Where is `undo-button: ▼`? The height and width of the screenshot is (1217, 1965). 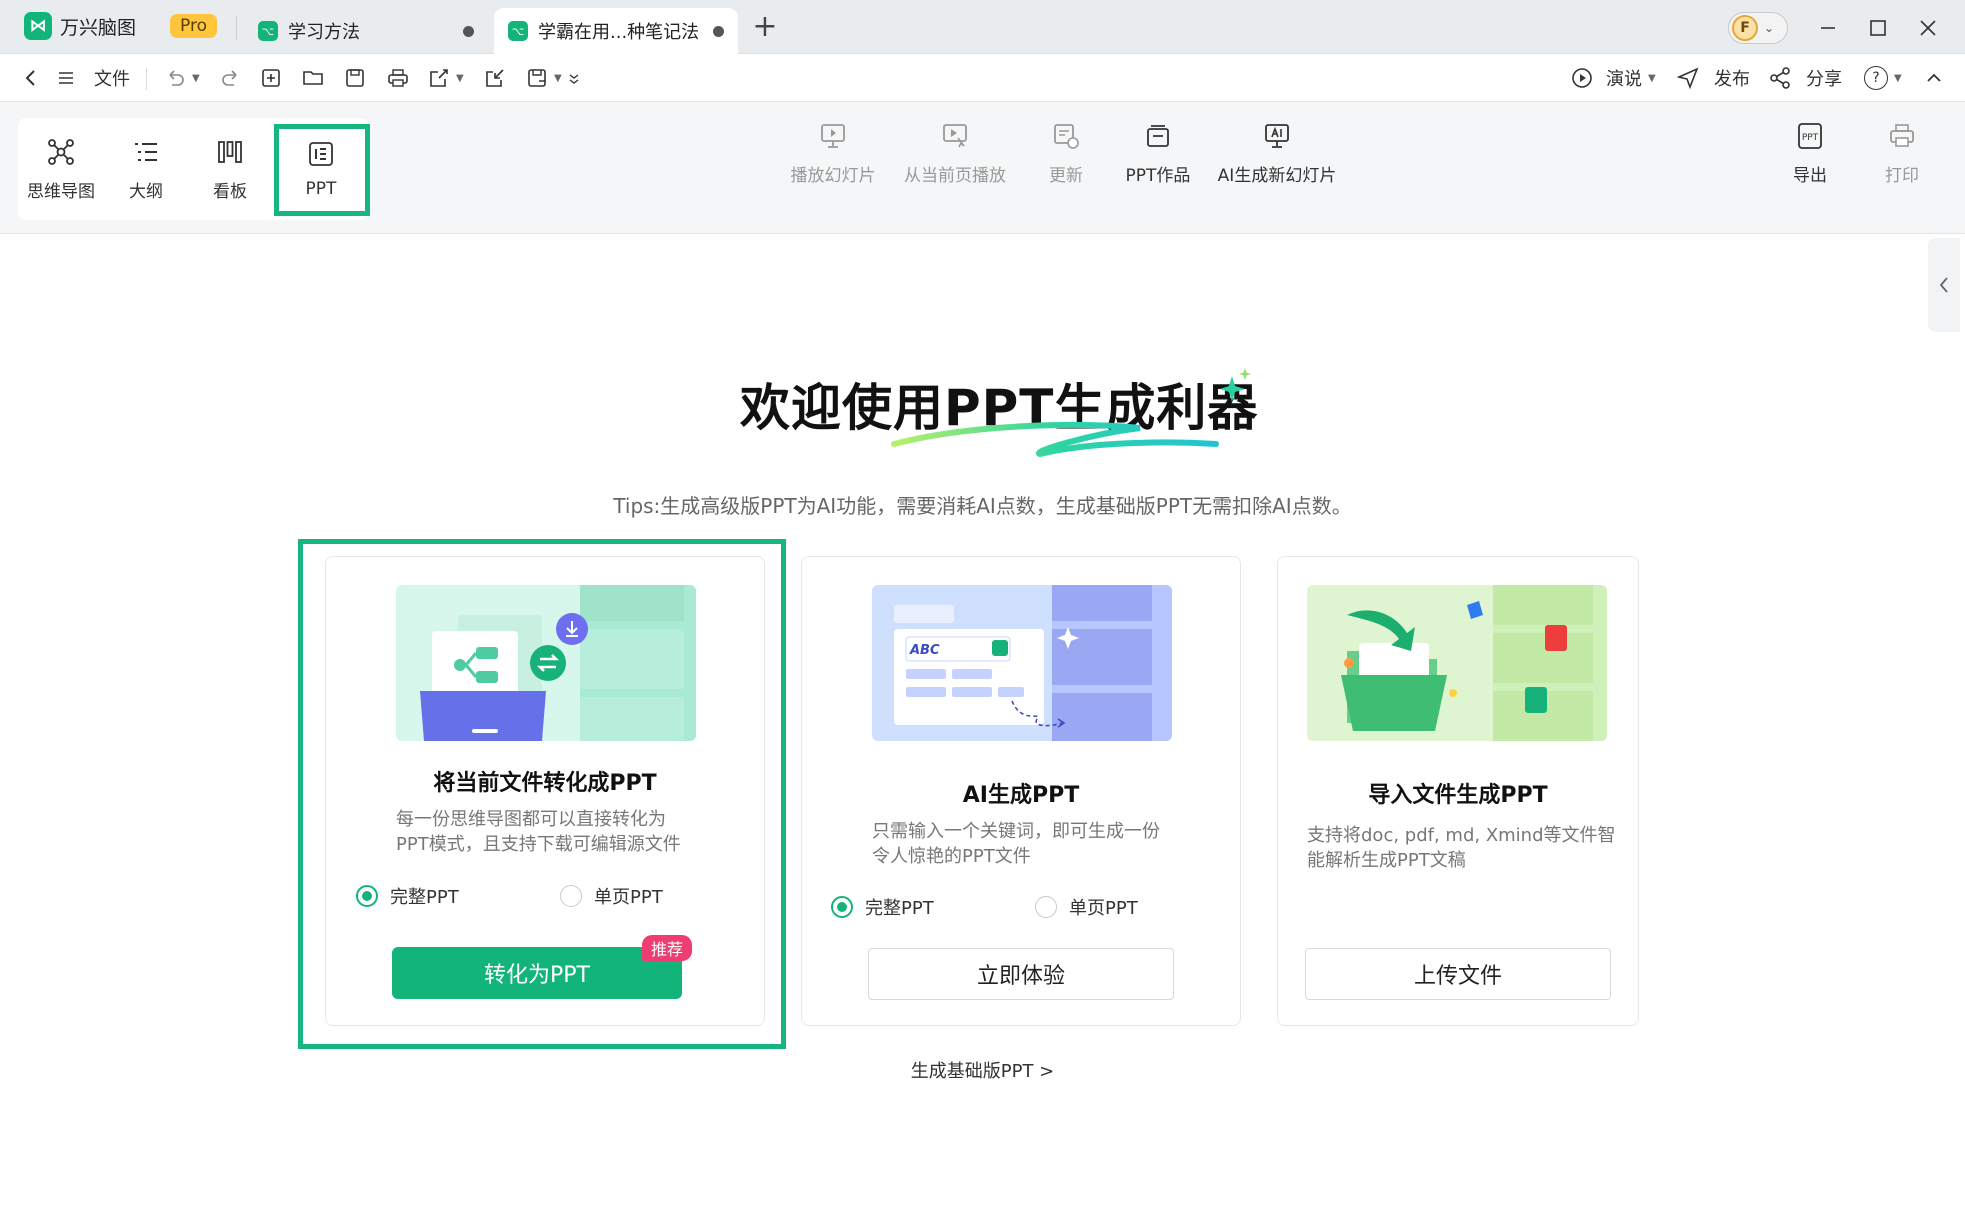
undo-button: ▼ is located at coordinates (182, 78).